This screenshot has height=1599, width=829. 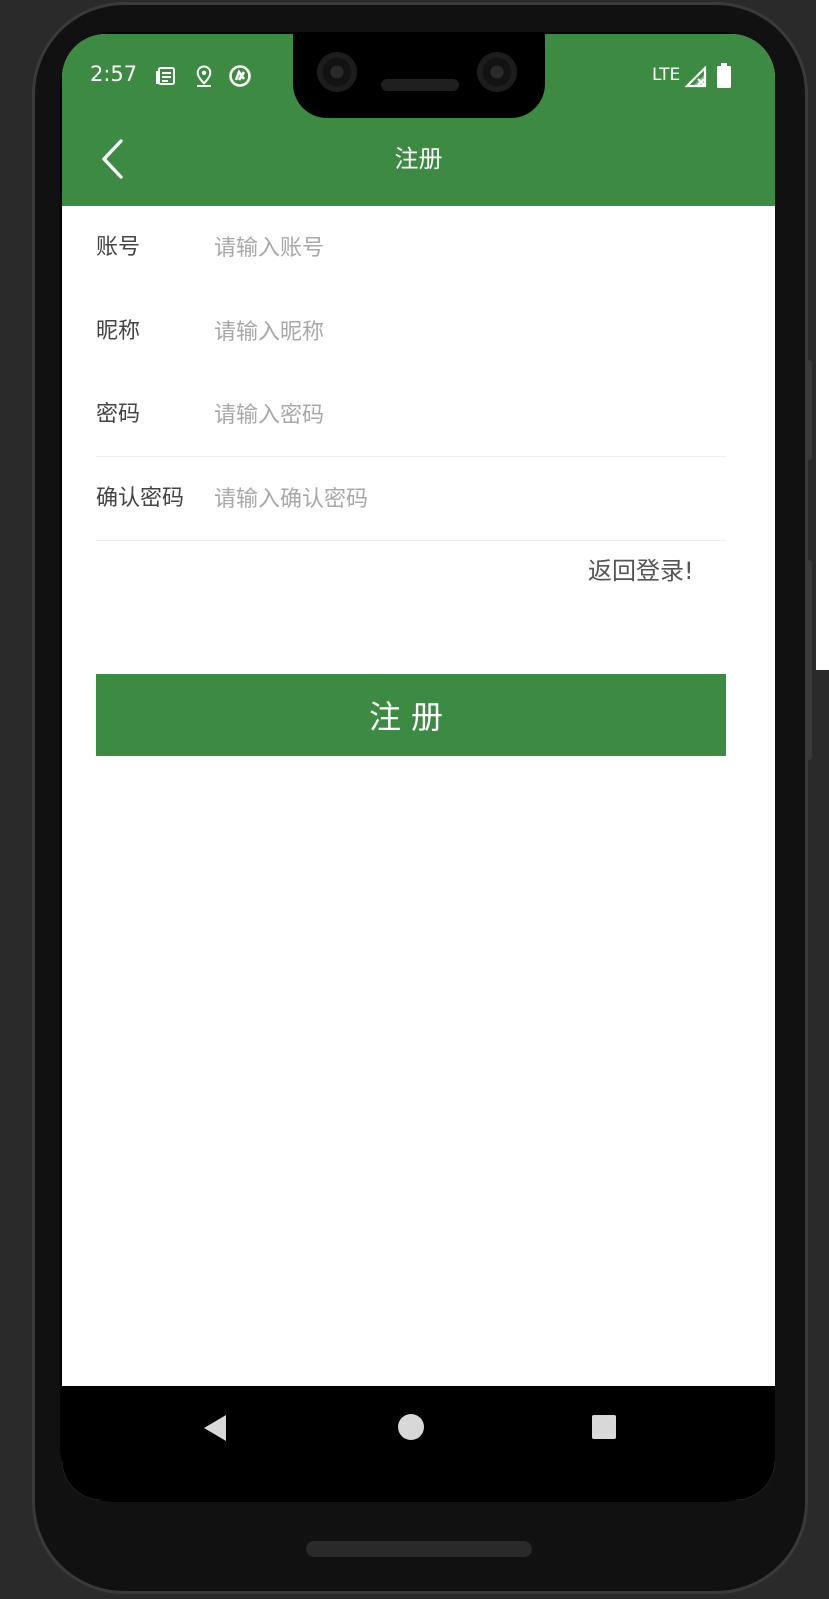 What do you see at coordinates (411, 715) in the screenshot?
I see `register-button: 注册` at bounding box center [411, 715].